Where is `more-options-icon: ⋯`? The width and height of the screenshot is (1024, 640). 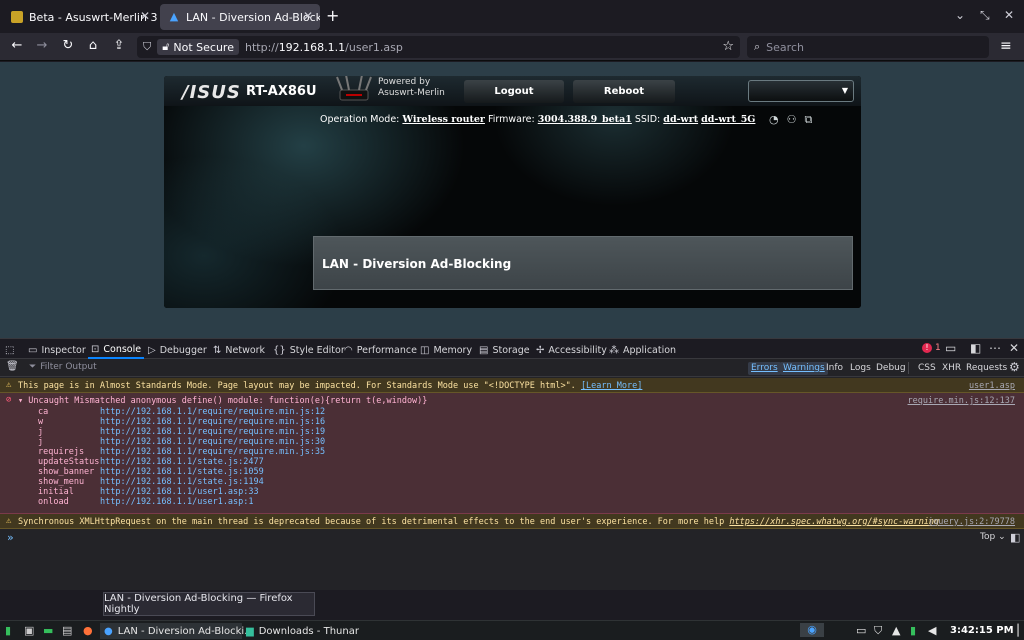
more-options-icon: ⋯ is located at coordinates (995, 348).